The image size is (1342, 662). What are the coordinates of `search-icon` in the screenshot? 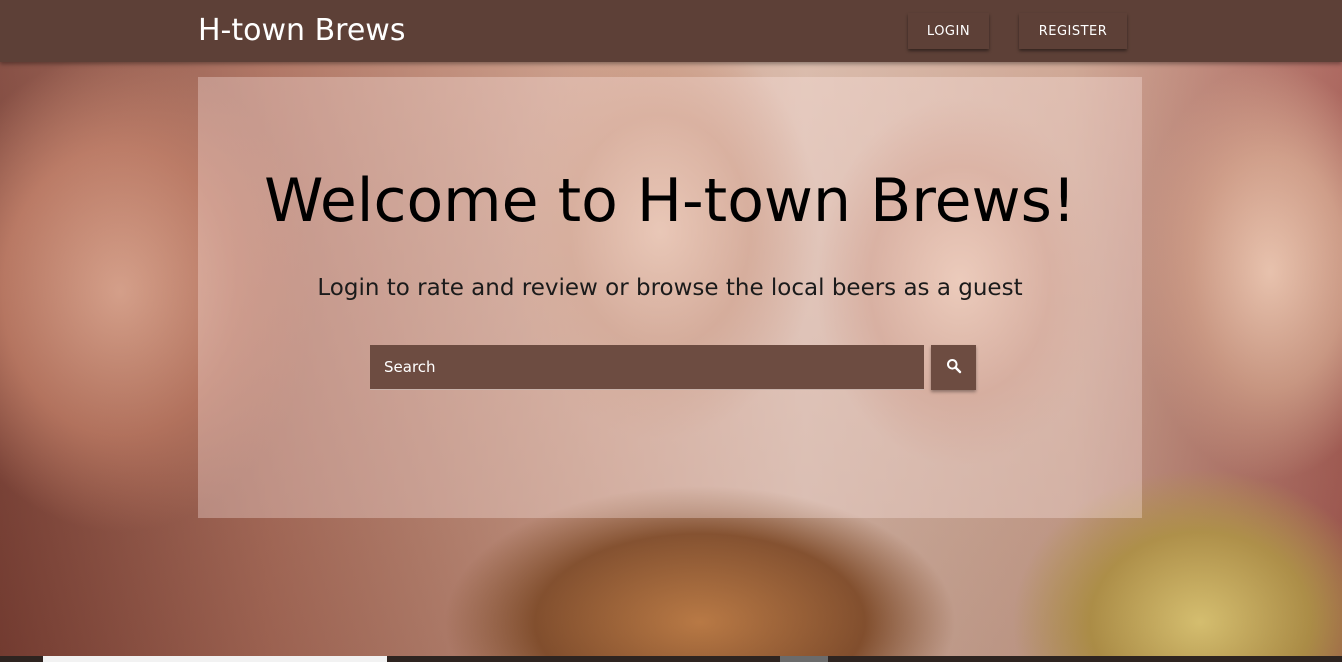 It's located at (954, 367).